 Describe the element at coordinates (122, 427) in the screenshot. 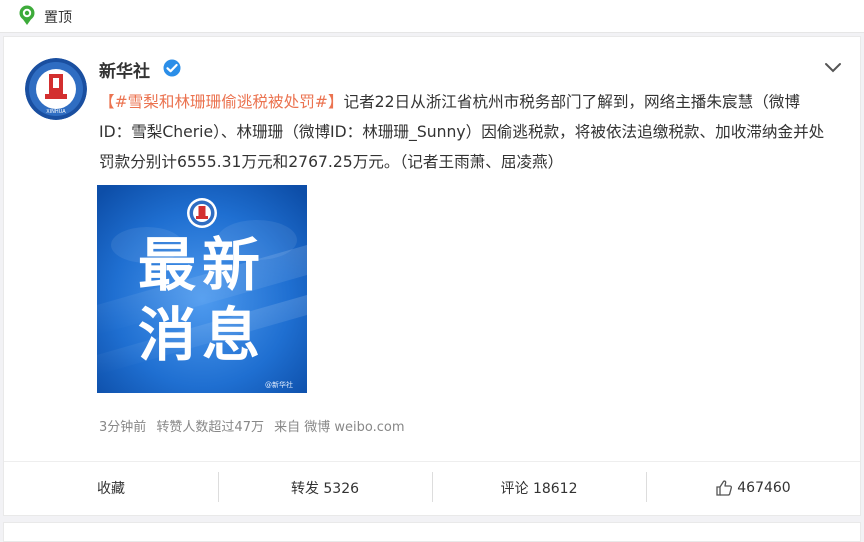

I see `post-time: 3分钟前` at that location.